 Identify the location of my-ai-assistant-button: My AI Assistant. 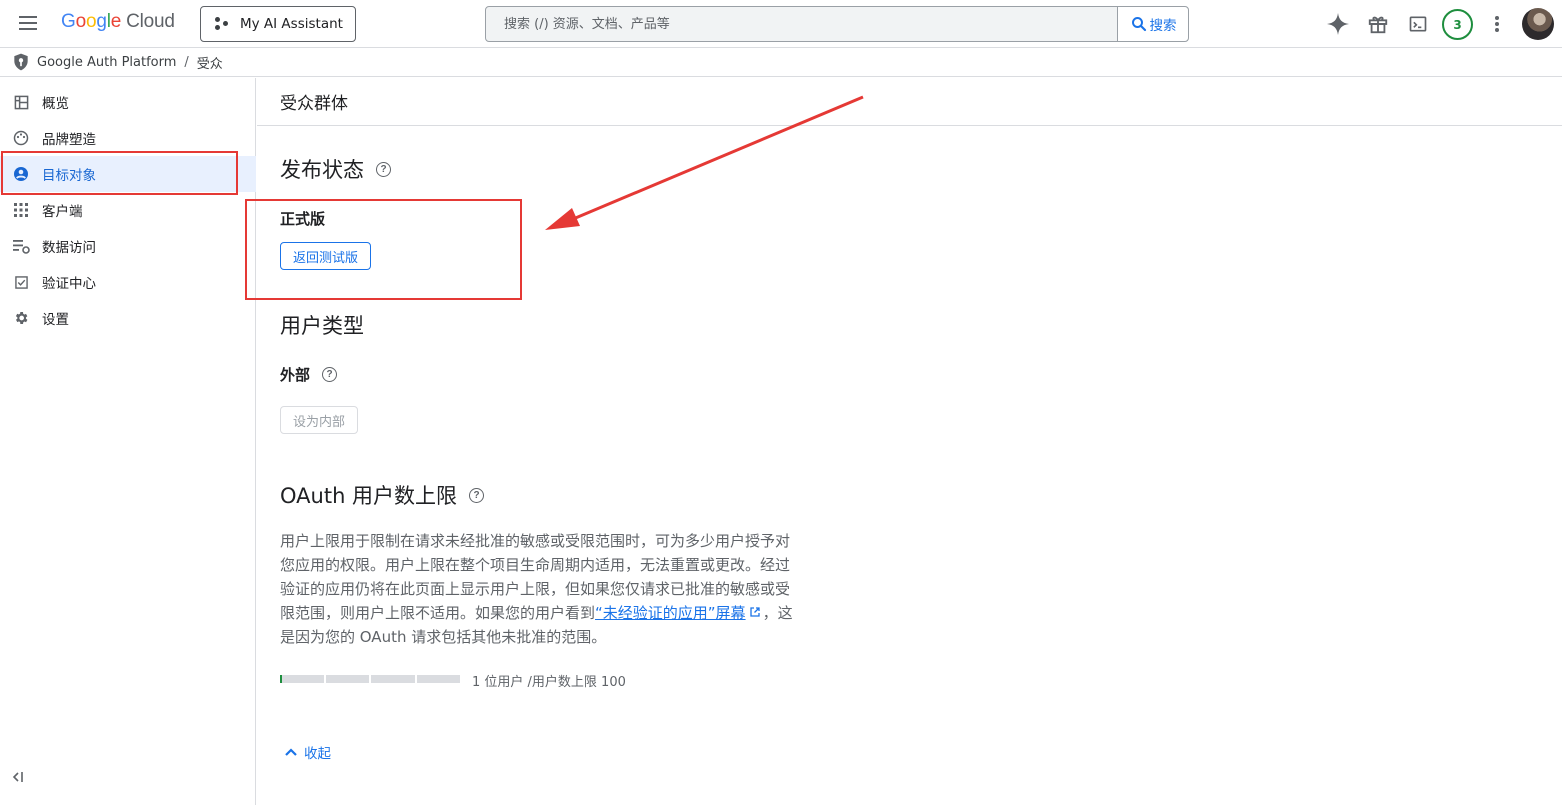
(278, 24).